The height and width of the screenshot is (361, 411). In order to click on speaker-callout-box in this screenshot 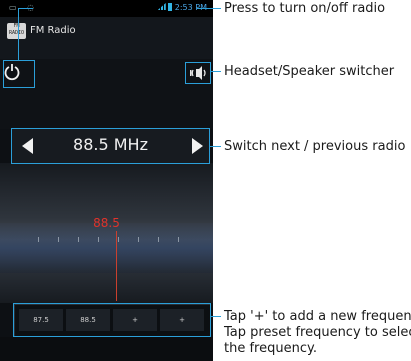, I will do `click(198, 73)`.